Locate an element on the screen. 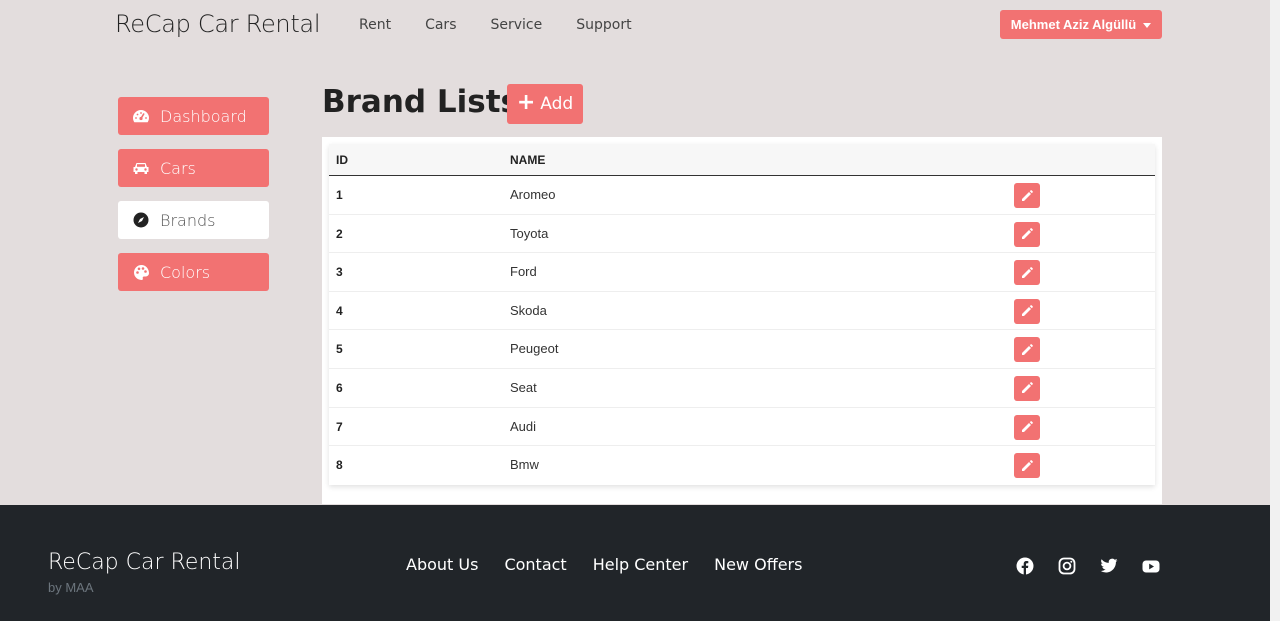 The width and height of the screenshot is (1280, 621). facebook-icon is located at coordinates (1025, 566).